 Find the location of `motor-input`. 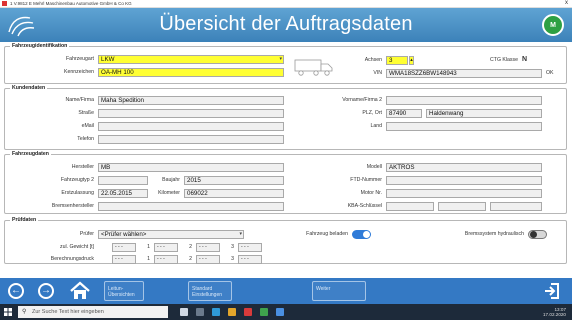

motor-input is located at coordinates (464, 193).